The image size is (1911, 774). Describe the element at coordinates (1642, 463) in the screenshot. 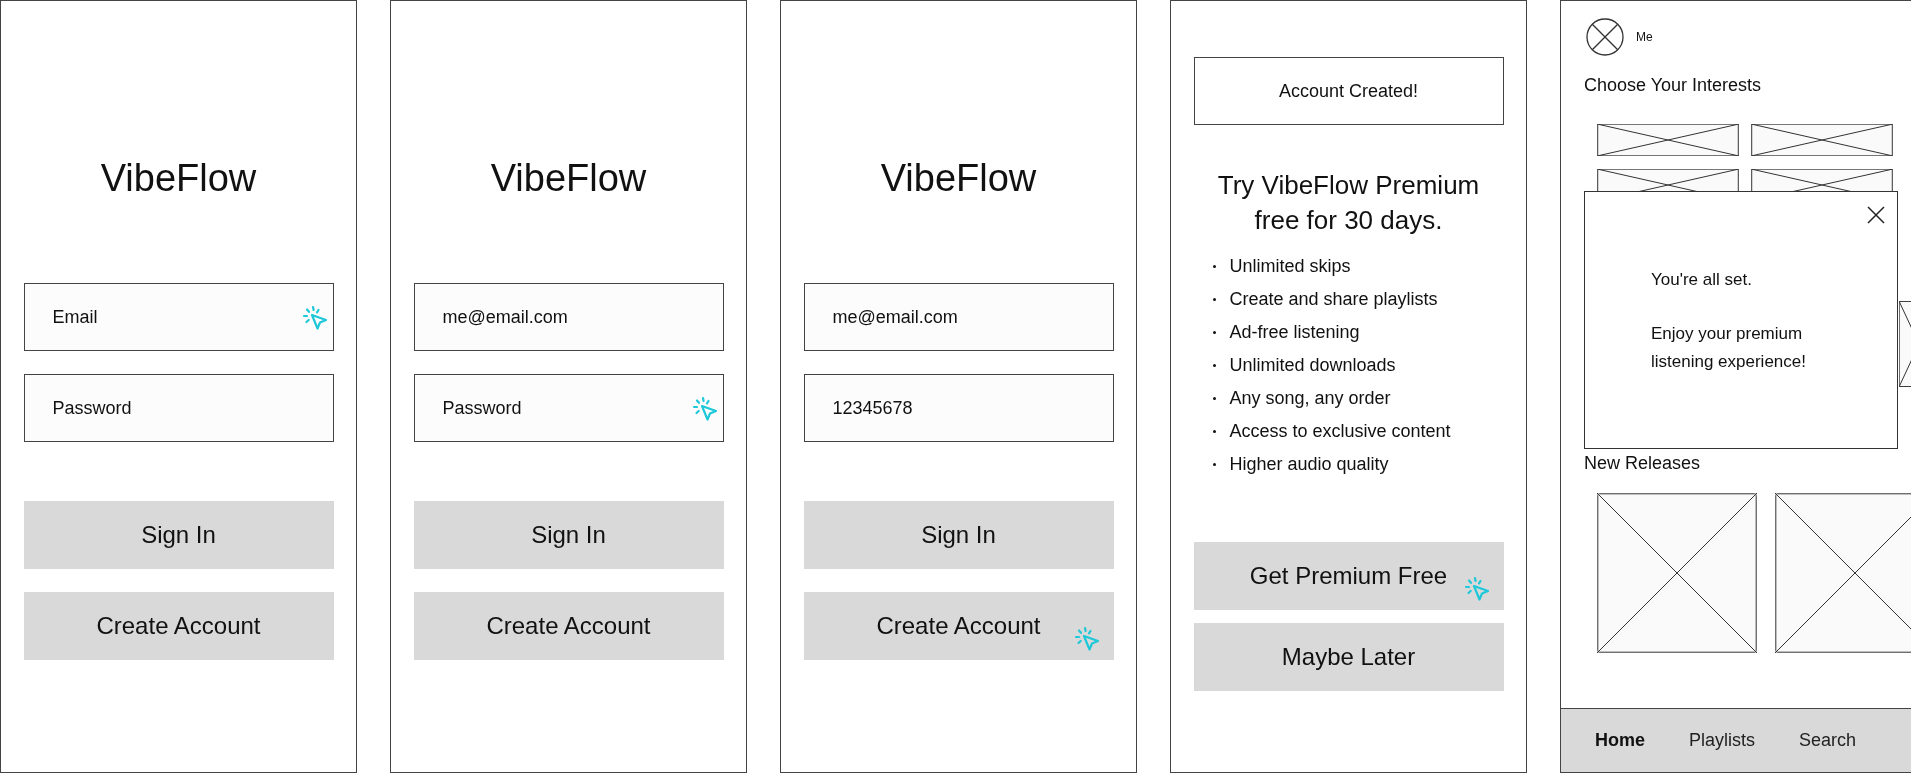

I see `section-title: New Releases` at that location.